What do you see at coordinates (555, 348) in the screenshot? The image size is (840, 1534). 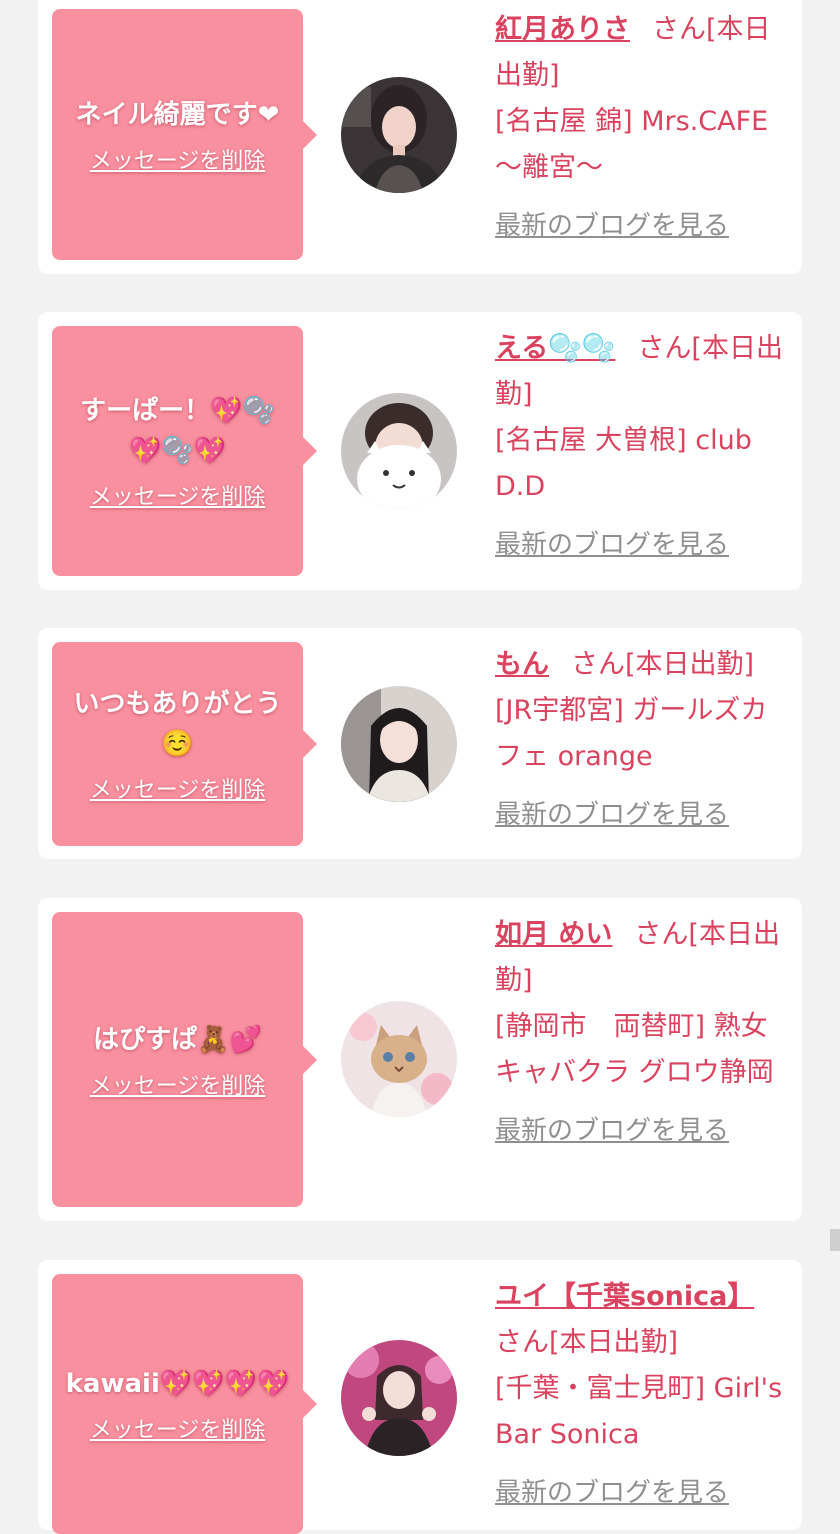 I see `cast-name-link: える🫧🫧` at bounding box center [555, 348].